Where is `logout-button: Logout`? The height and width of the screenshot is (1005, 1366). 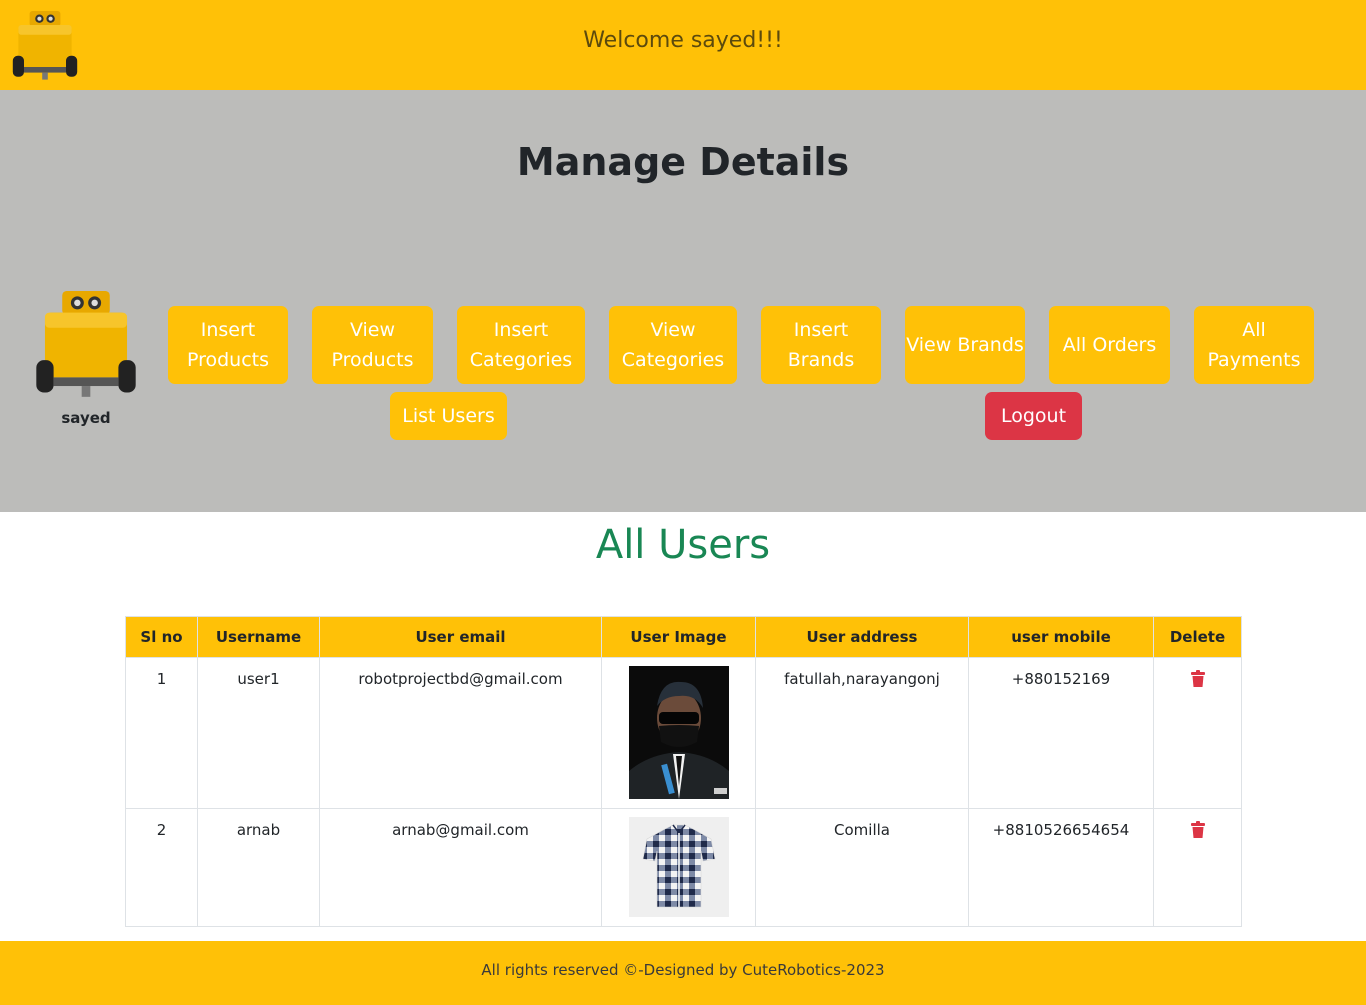 logout-button: Logout is located at coordinates (1033, 416).